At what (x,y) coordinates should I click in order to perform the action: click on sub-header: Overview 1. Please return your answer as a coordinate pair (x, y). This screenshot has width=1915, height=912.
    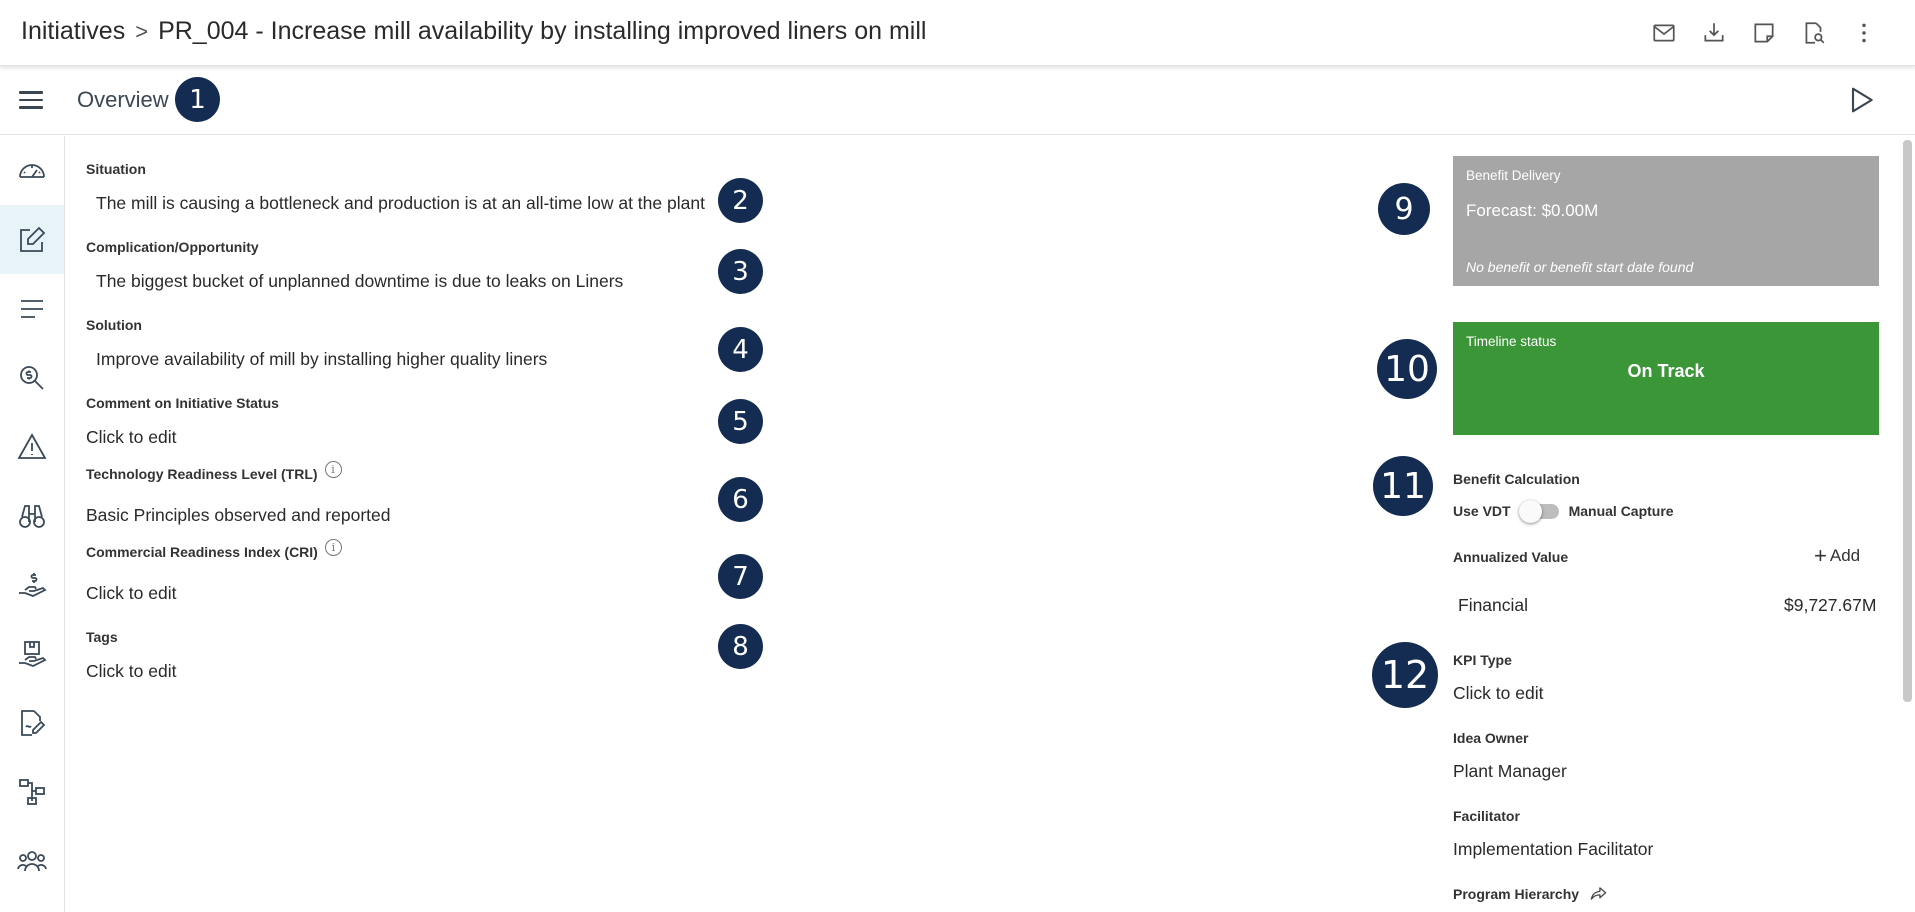
    Looking at the image, I should click on (957, 100).